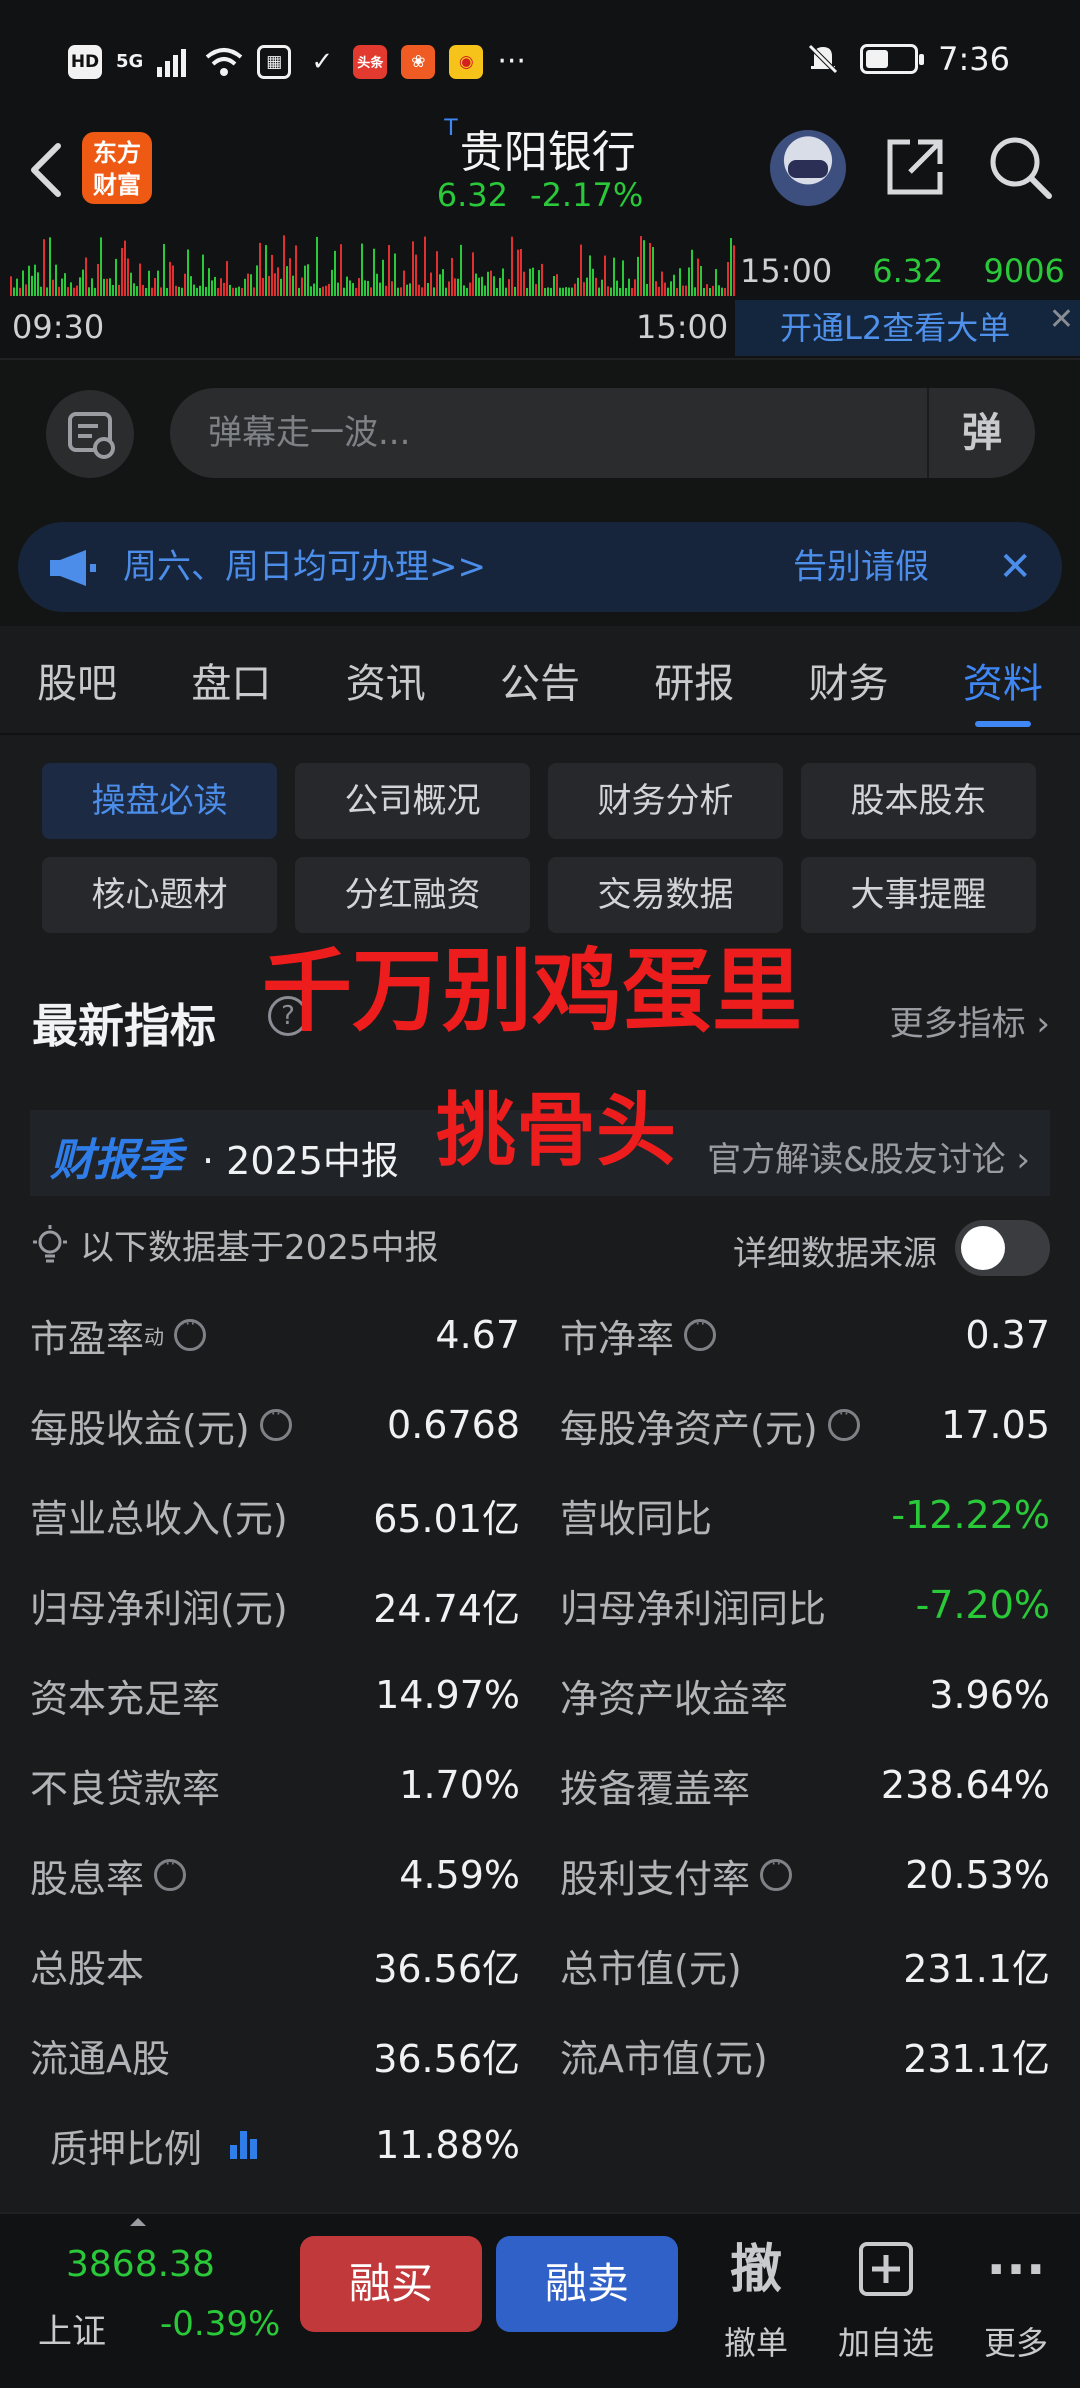 This screenshot has height=2388, width=1080. What do you see at coordinates (285, 1875) in the screenshot?
I see `metric-cell: 股息率 4.59%` at bounding box center [285, 1875].